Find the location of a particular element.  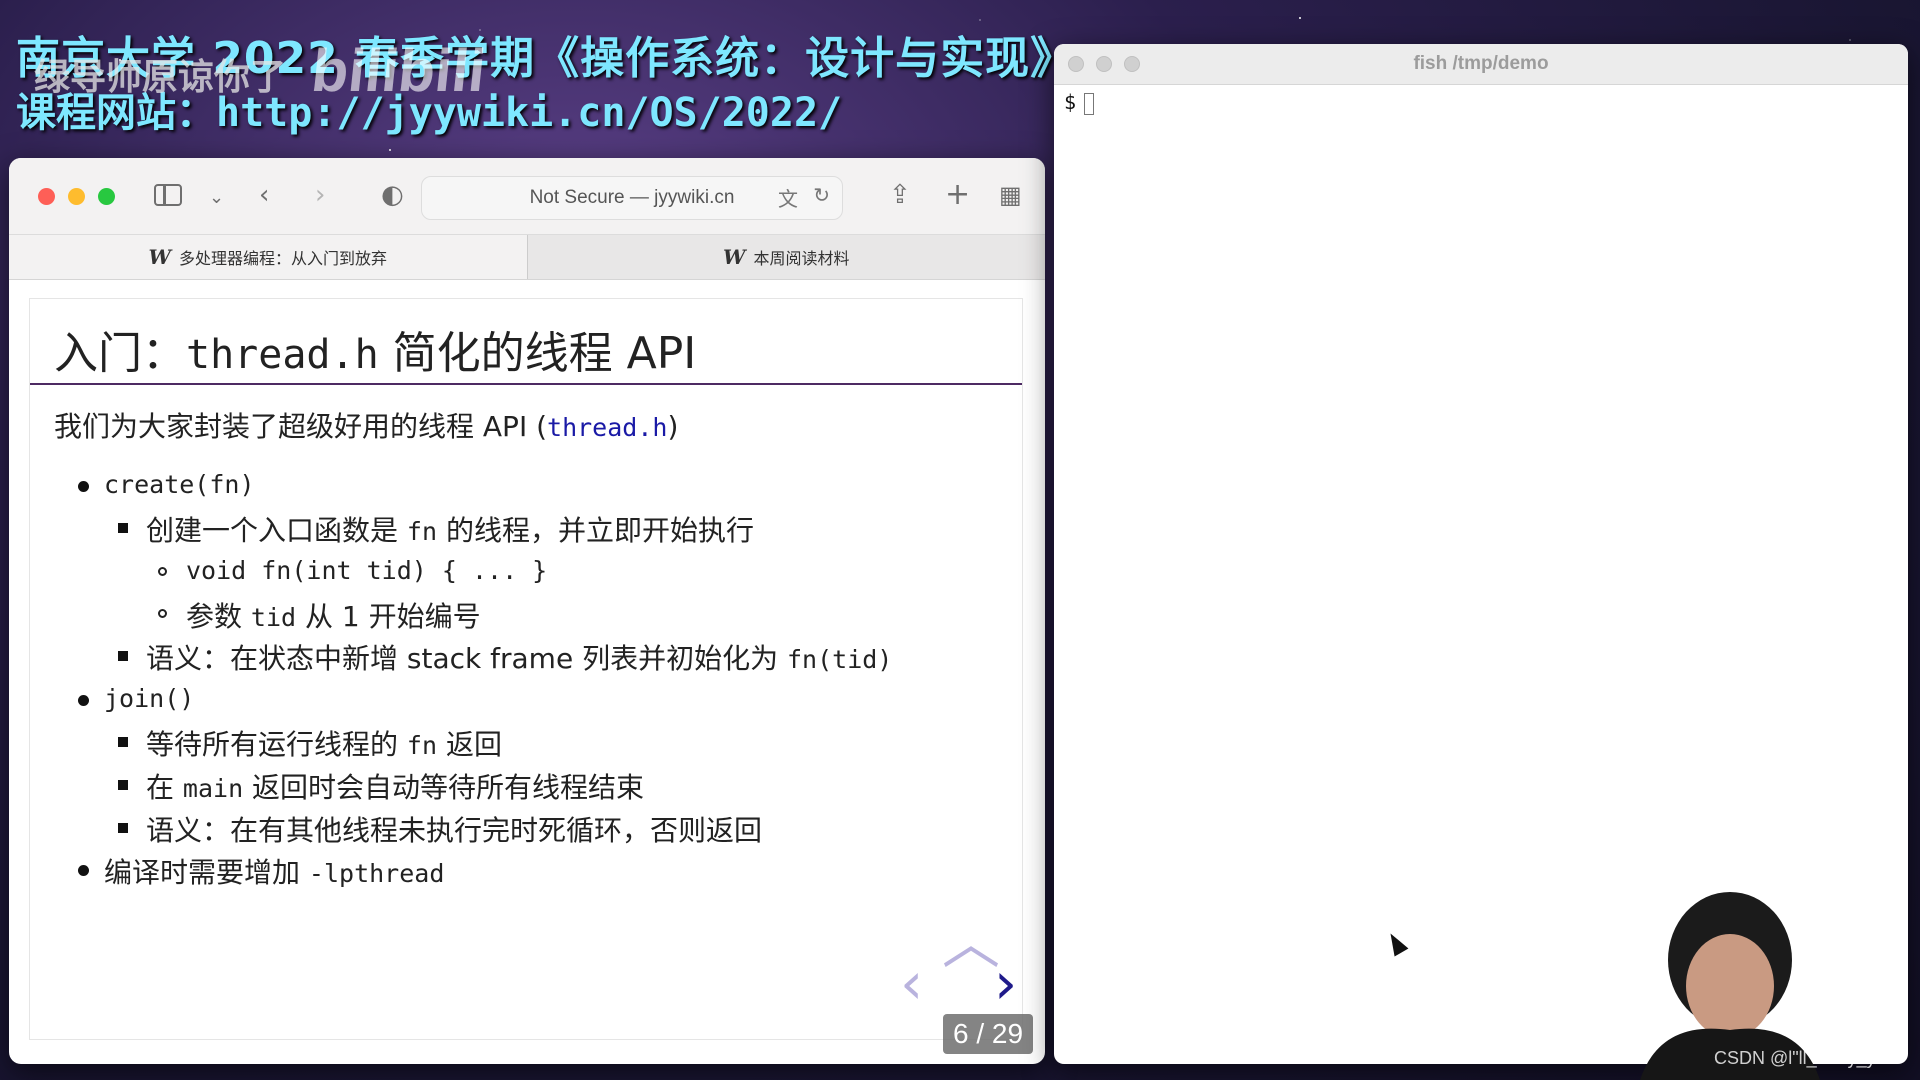

new-tab-icon: + is located at coordinates (957, 195).